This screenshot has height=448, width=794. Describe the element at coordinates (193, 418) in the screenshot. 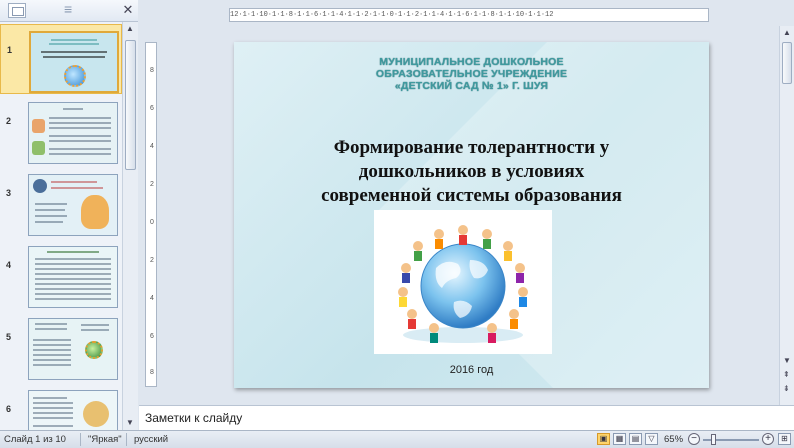

I see `notes-placeholder: Заметки к слайду` at that location.